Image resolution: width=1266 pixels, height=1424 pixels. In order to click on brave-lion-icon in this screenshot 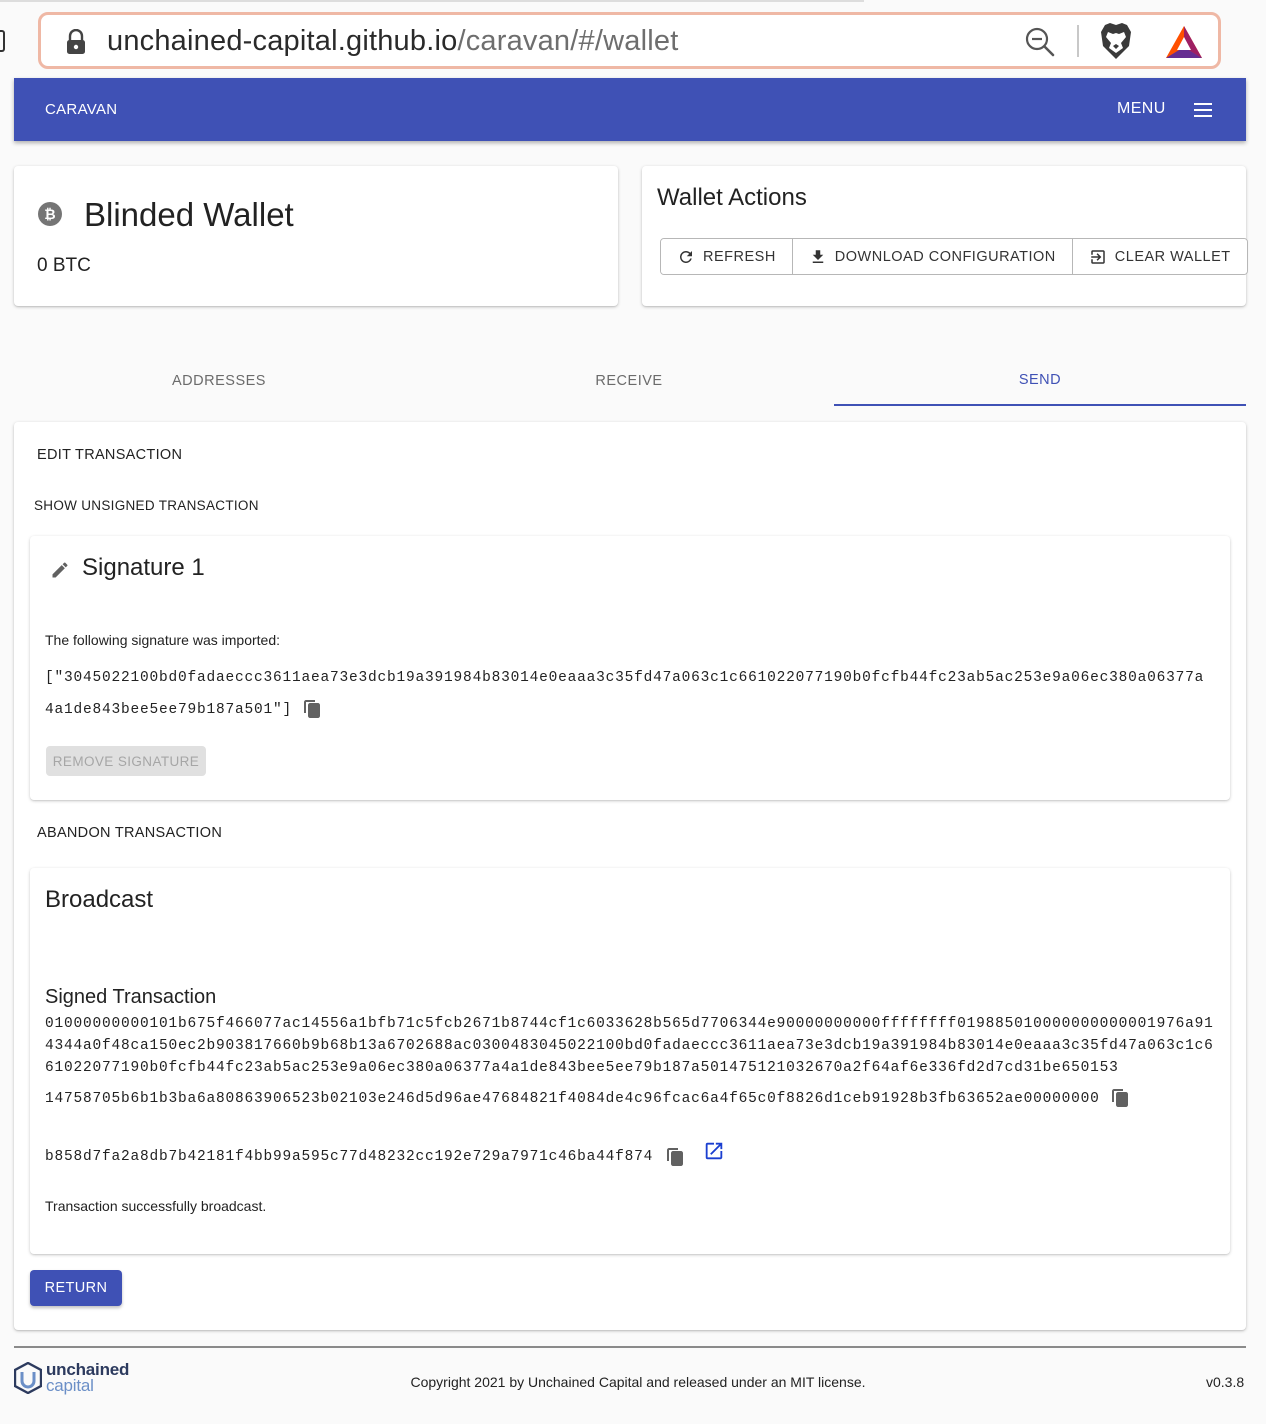, I will do `click(1116, 41)`.